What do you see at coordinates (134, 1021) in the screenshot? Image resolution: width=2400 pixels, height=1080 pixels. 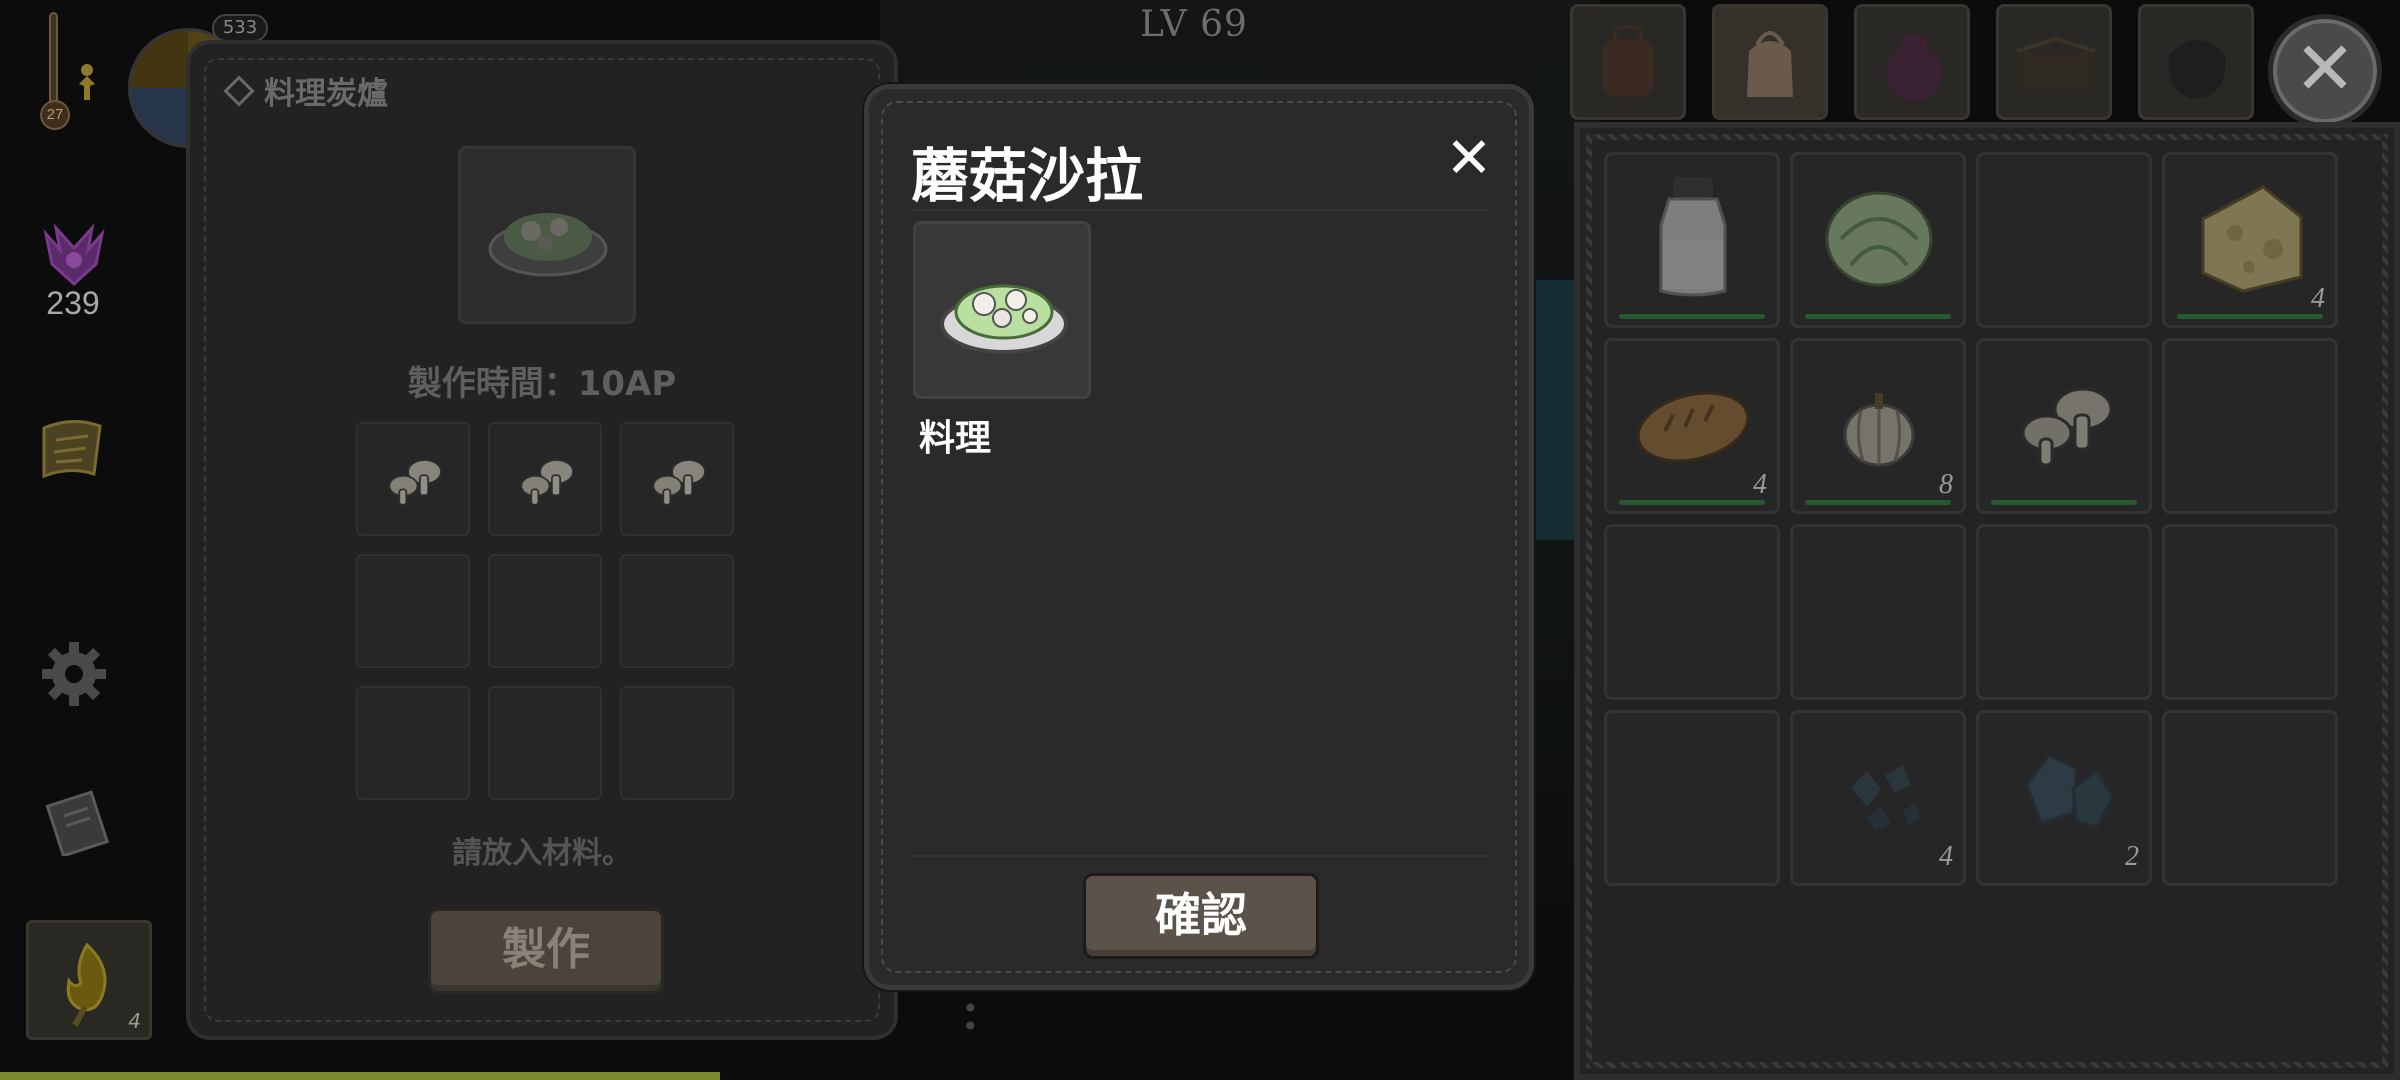 I see `torch-count: 4` at bounding box center [134, 1021].